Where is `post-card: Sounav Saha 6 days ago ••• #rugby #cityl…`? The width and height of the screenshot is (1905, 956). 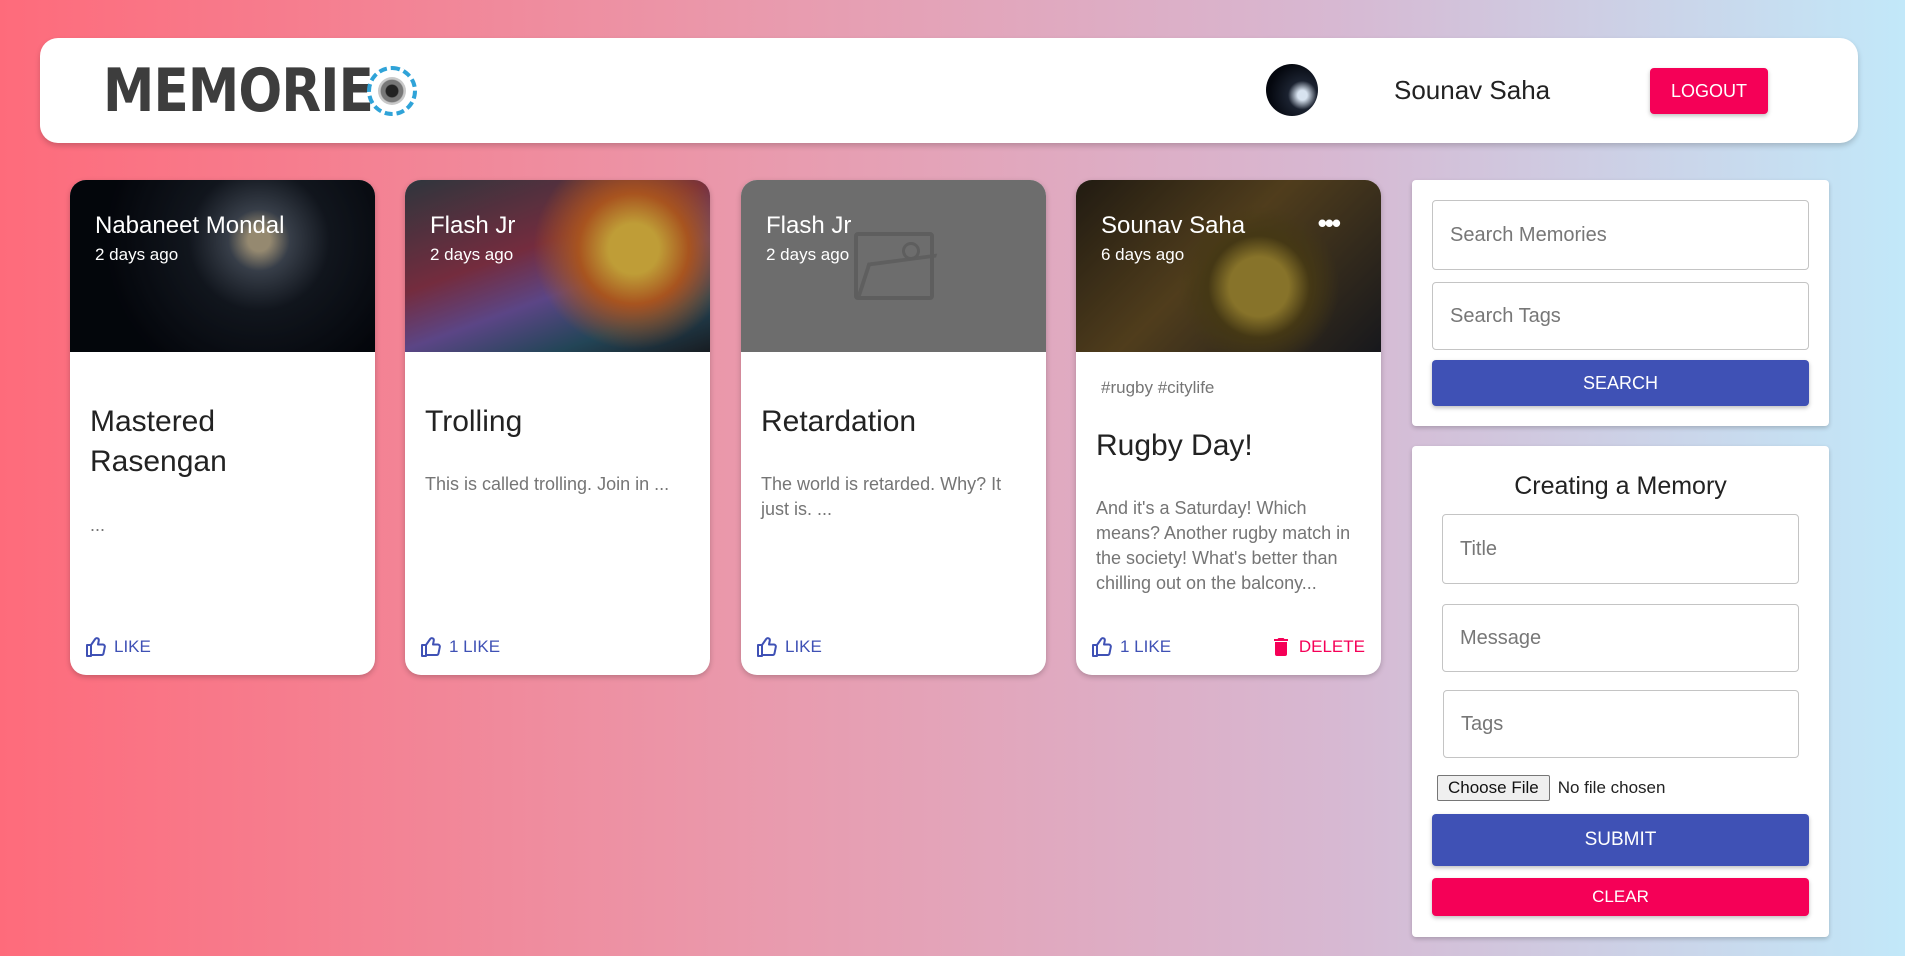 post-card: Sounav Saha 6 days ago ••• #rugby #cityl… is located at coordinates (1228, 427).